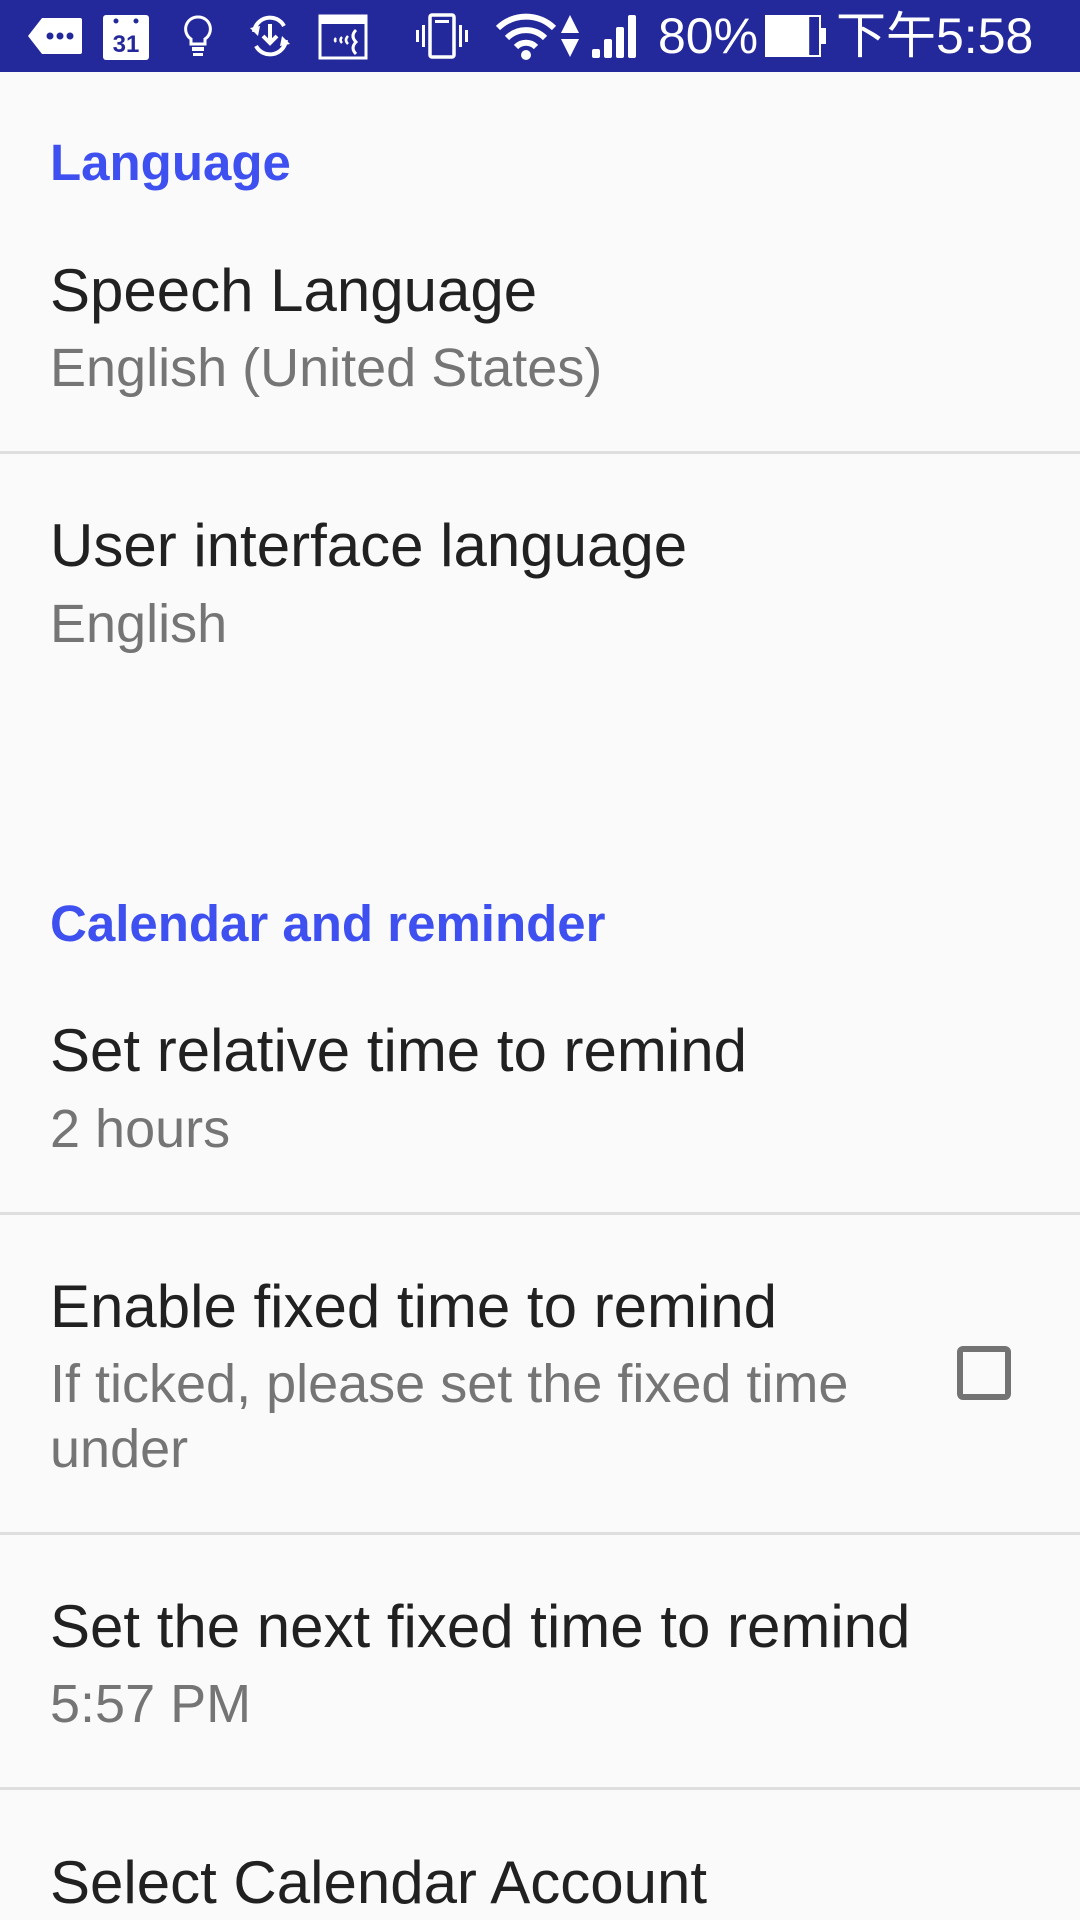 This screenshot has width=1080, height=1920. What do you see at coordinates (343, 36) in the screenshot?
I see `voice-calendar-icon` at bounding box center [343, 36].